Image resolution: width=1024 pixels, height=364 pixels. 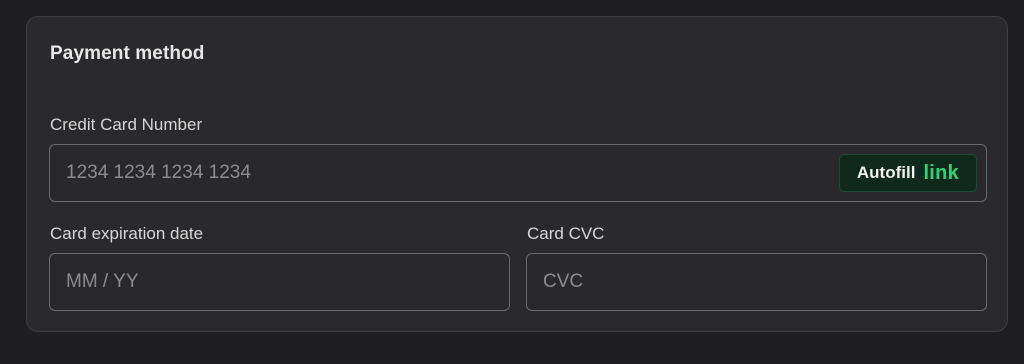 I want to click on autofill-link-button: Autofill link, so click(x=908, y=173).